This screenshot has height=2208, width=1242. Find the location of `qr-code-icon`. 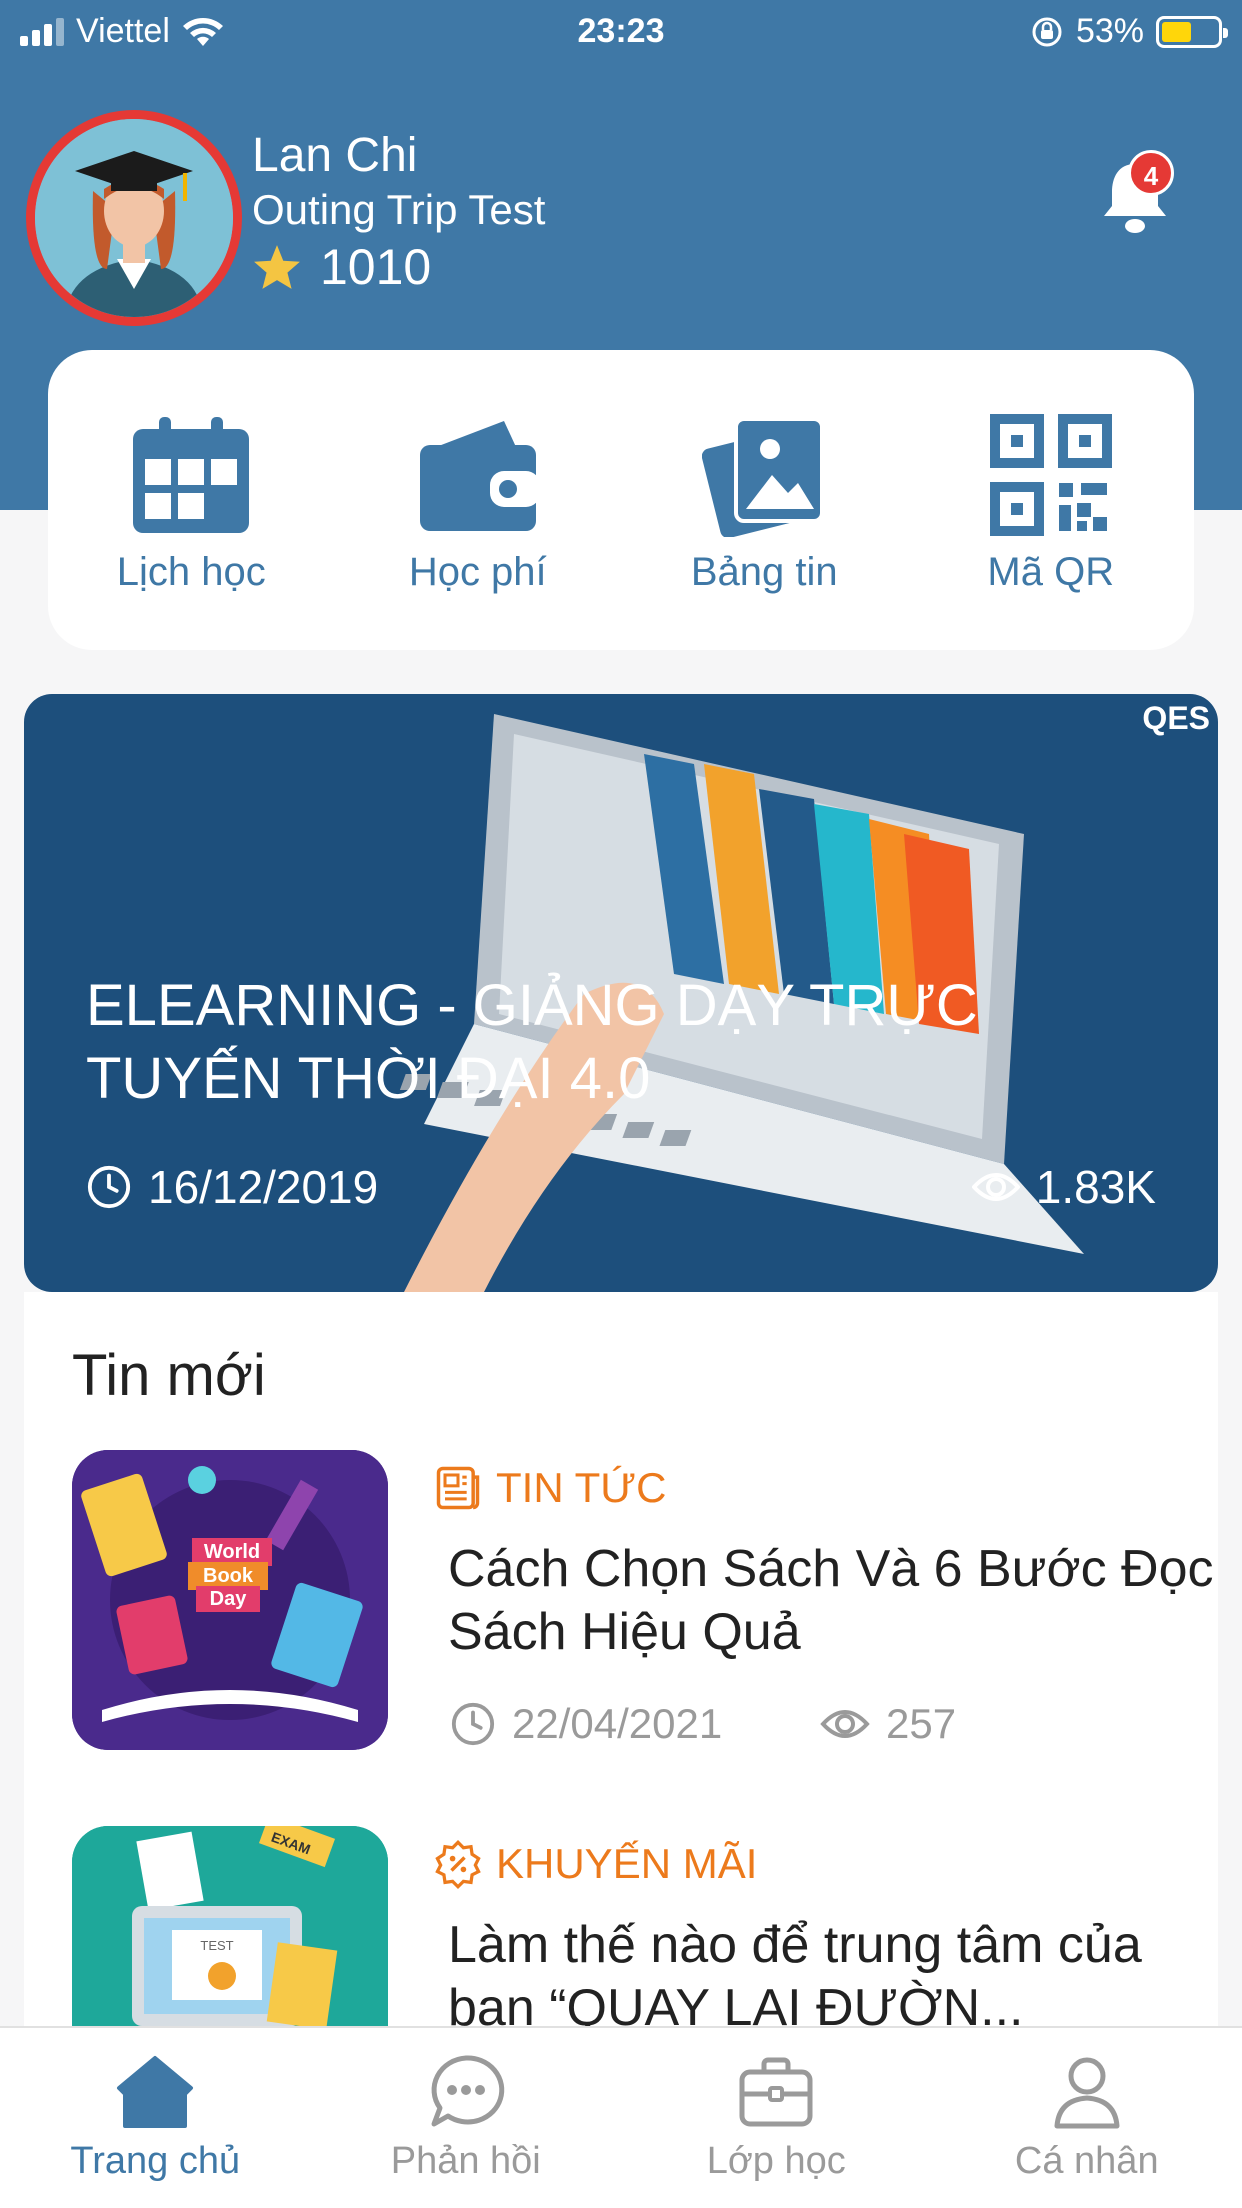

qr-code-icon is located at coordinates (1051, 475).